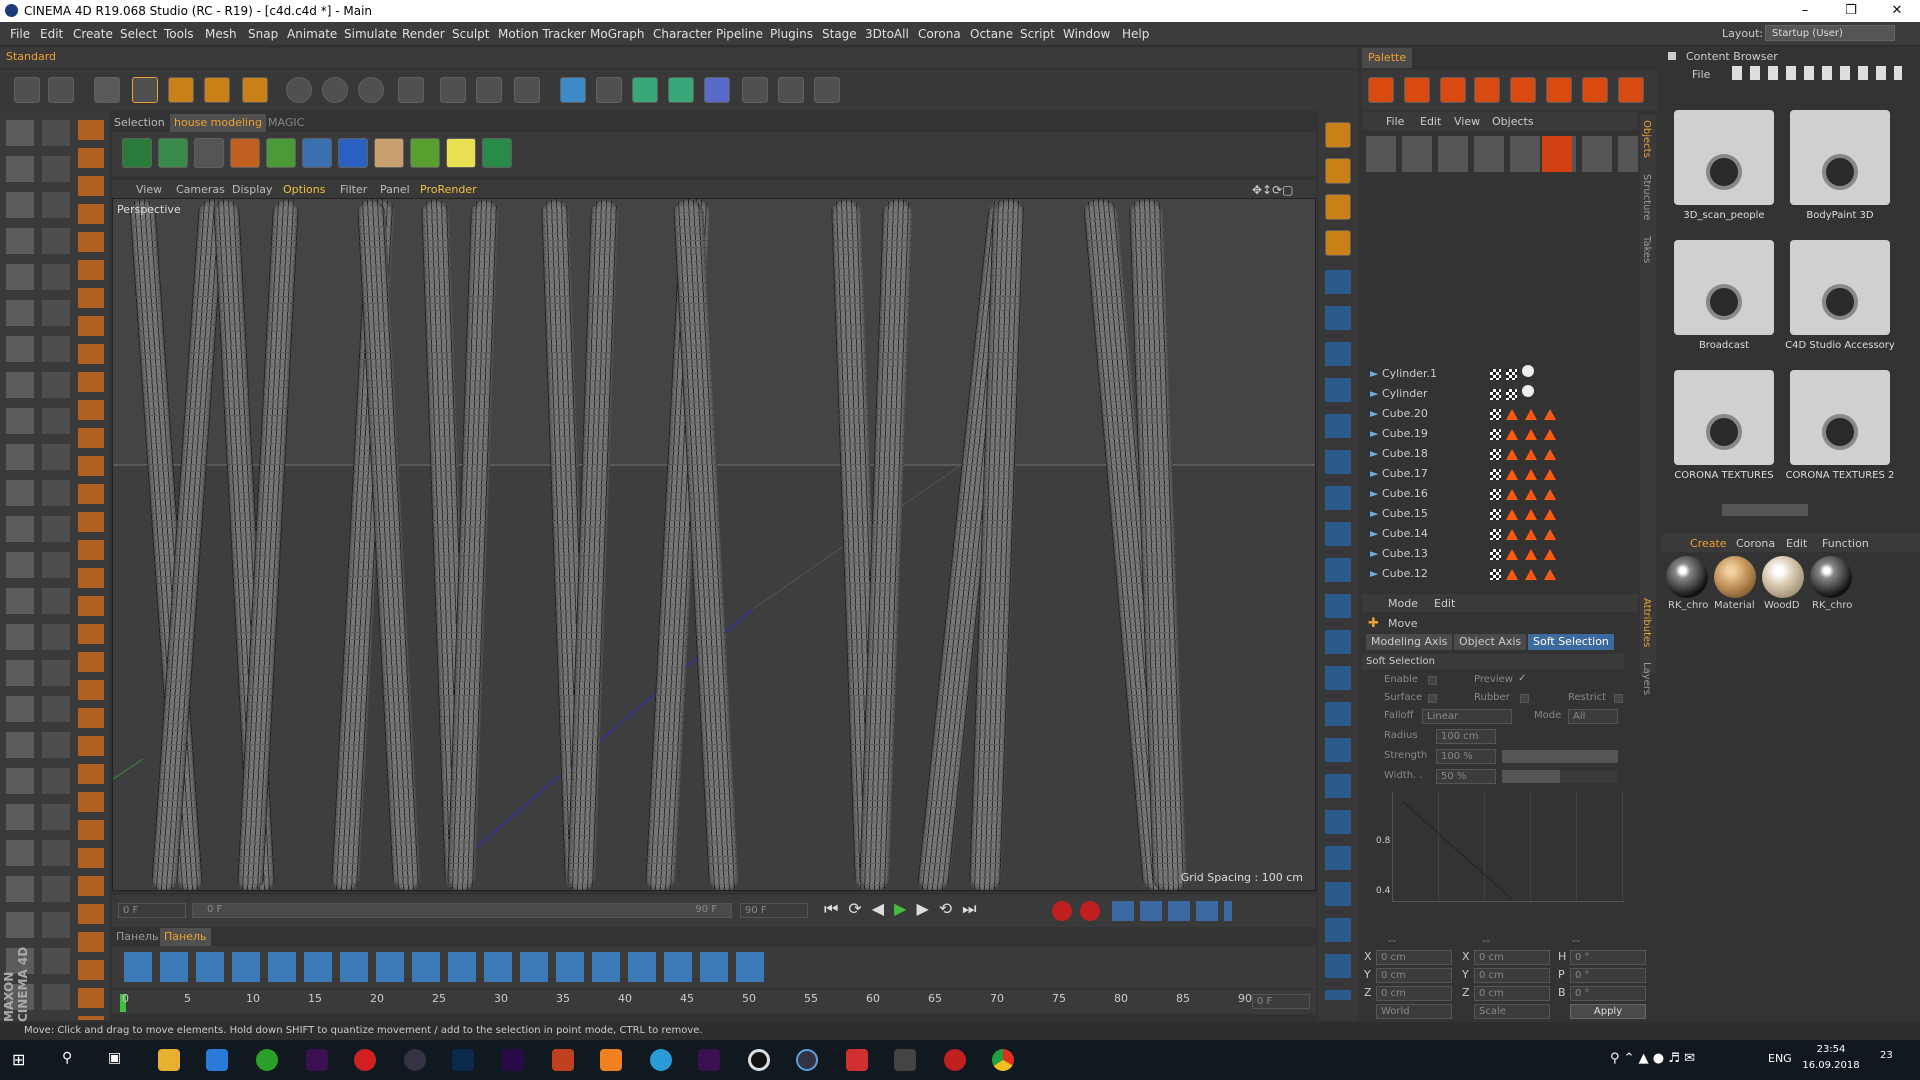  What do you see at coordinates (415, 1060) in the screenshot?
I see `cinema4d-task-icon` at bounding box center [415, 1060].